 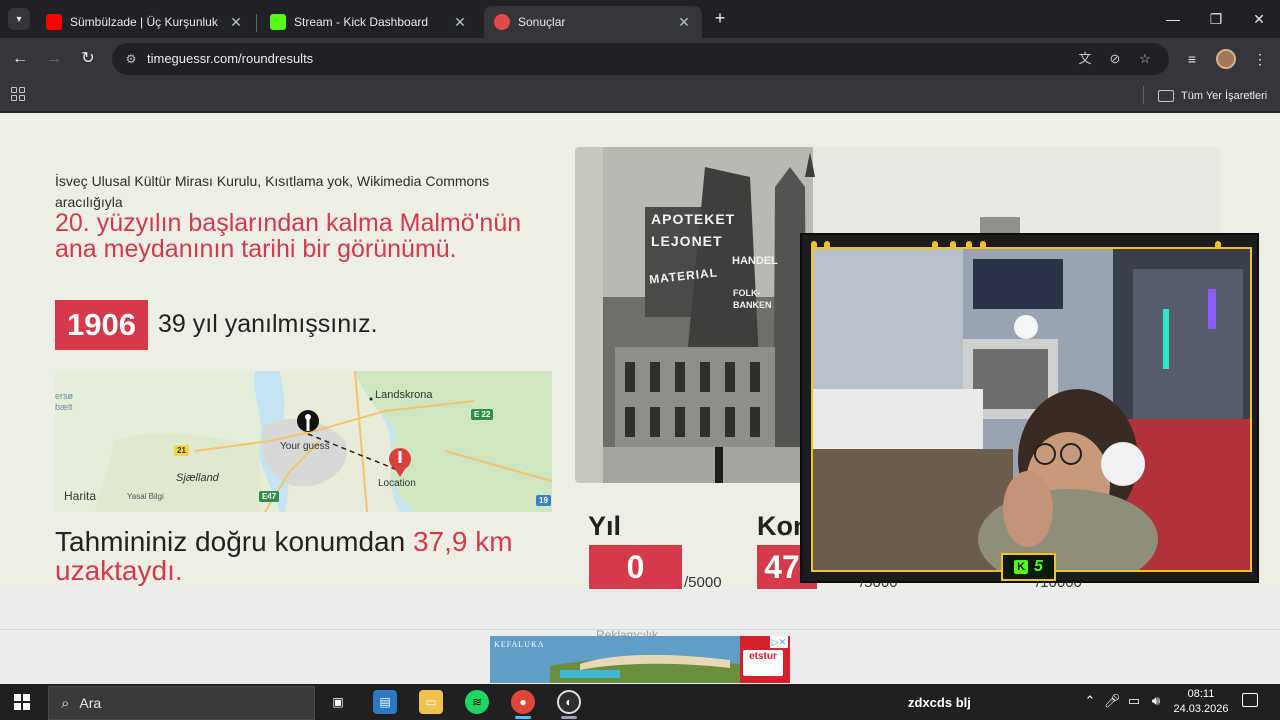 I want to click on taskbar-text-1: zdxcds, so click(x=930, y=702).